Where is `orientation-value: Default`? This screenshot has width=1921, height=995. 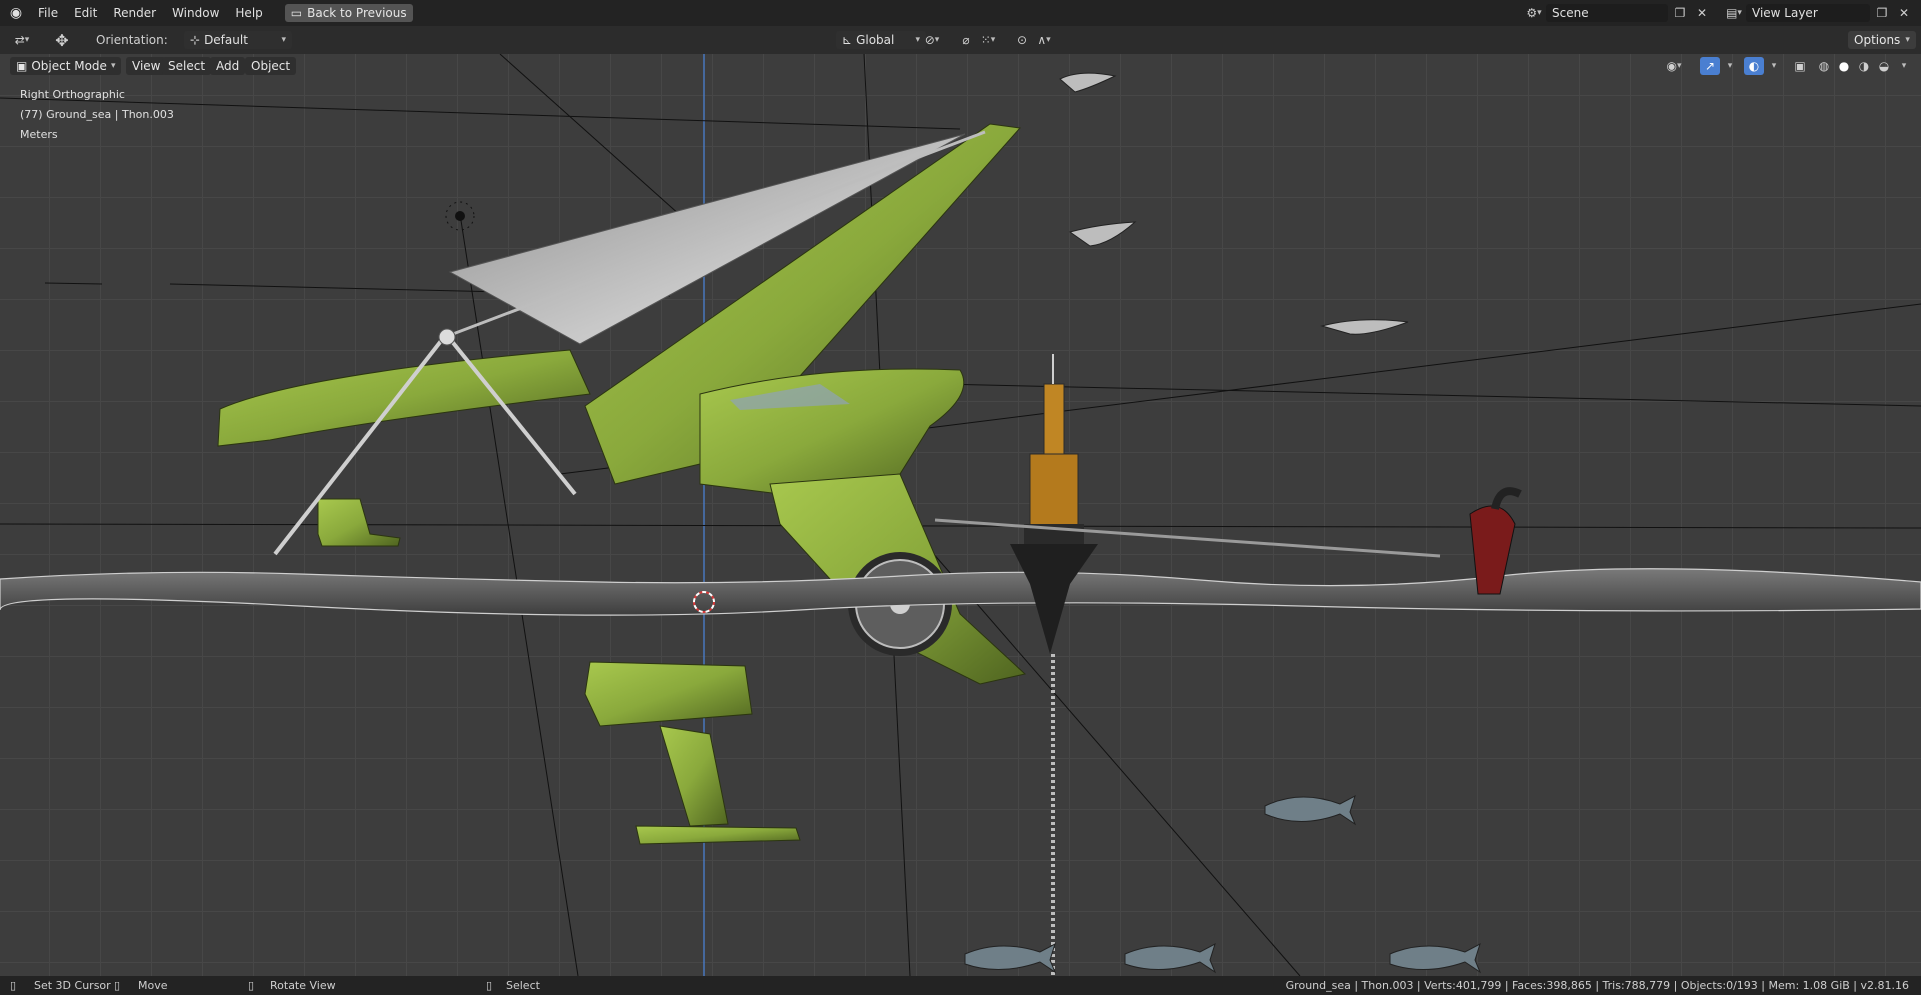 orientation-value: Default is located at coordinates (226, 40).